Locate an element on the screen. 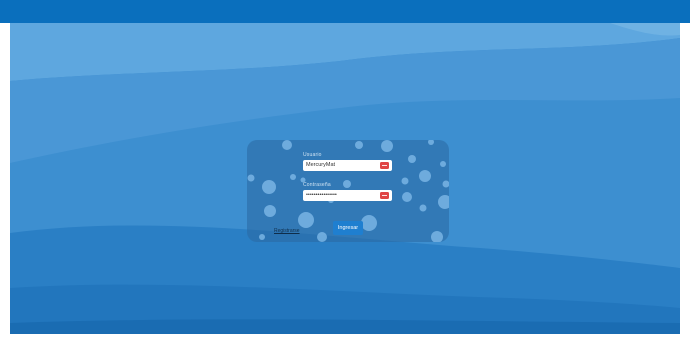 This screenshot has width=690, height=337. login-button: Ingresar is located at coordinates (348, 228).